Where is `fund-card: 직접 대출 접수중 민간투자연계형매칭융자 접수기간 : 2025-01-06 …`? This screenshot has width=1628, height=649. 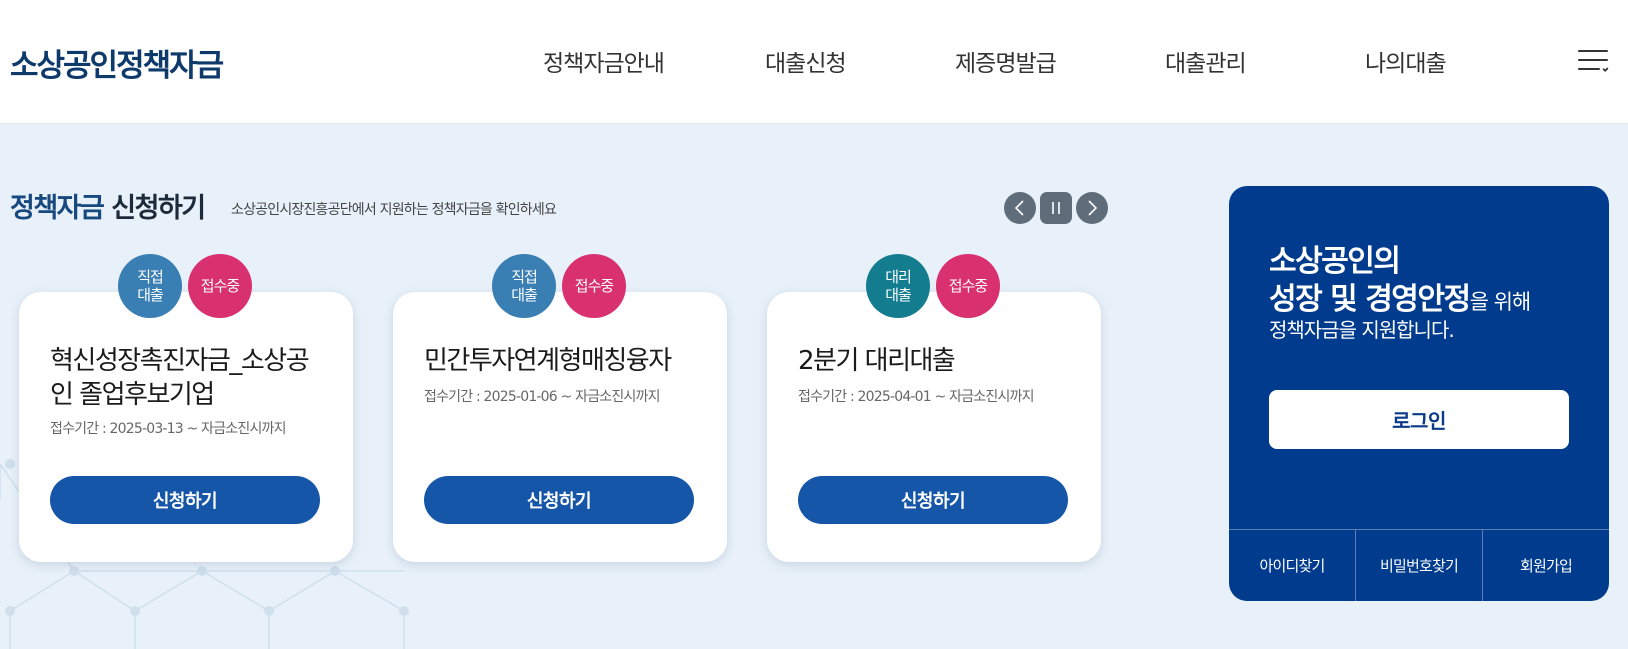 fund-card: 직접 대출 접수중 민간투자연계형매칭융자 접수기간 : 2025-01-06 … is located at coordinates (560, 408).